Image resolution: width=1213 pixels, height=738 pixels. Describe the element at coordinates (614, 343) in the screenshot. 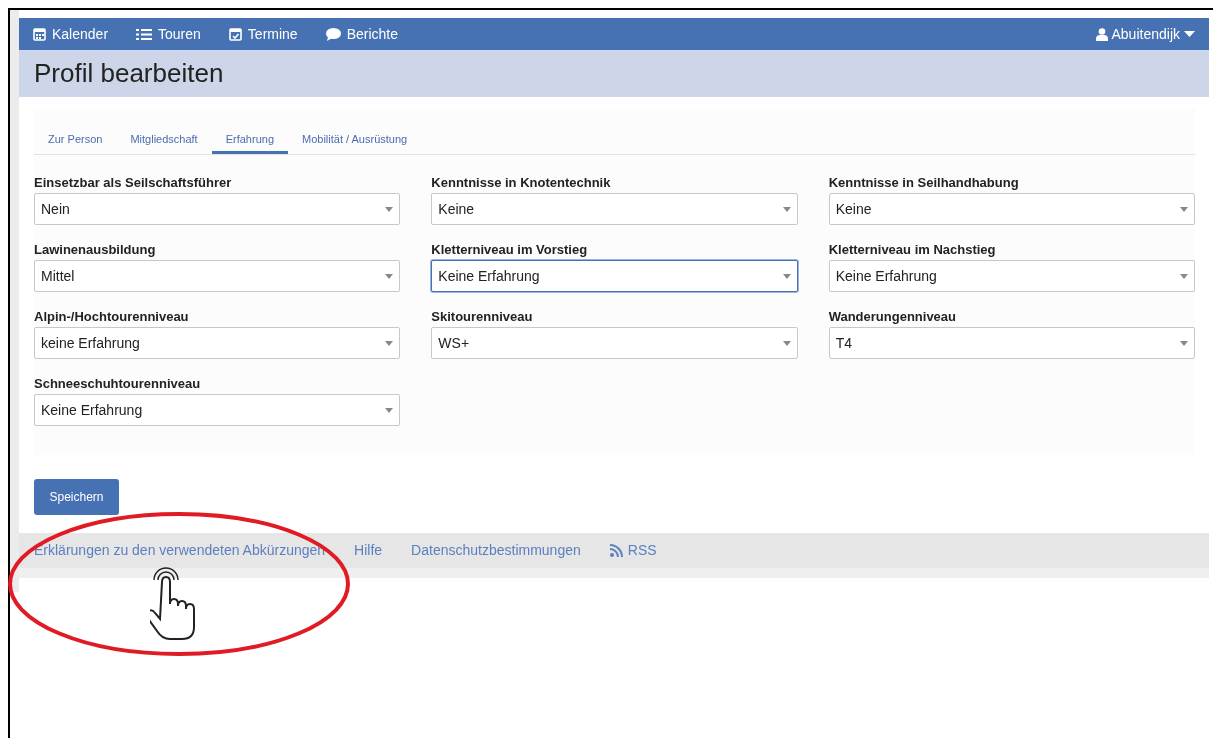

I see `select-field: WS+` at that location.